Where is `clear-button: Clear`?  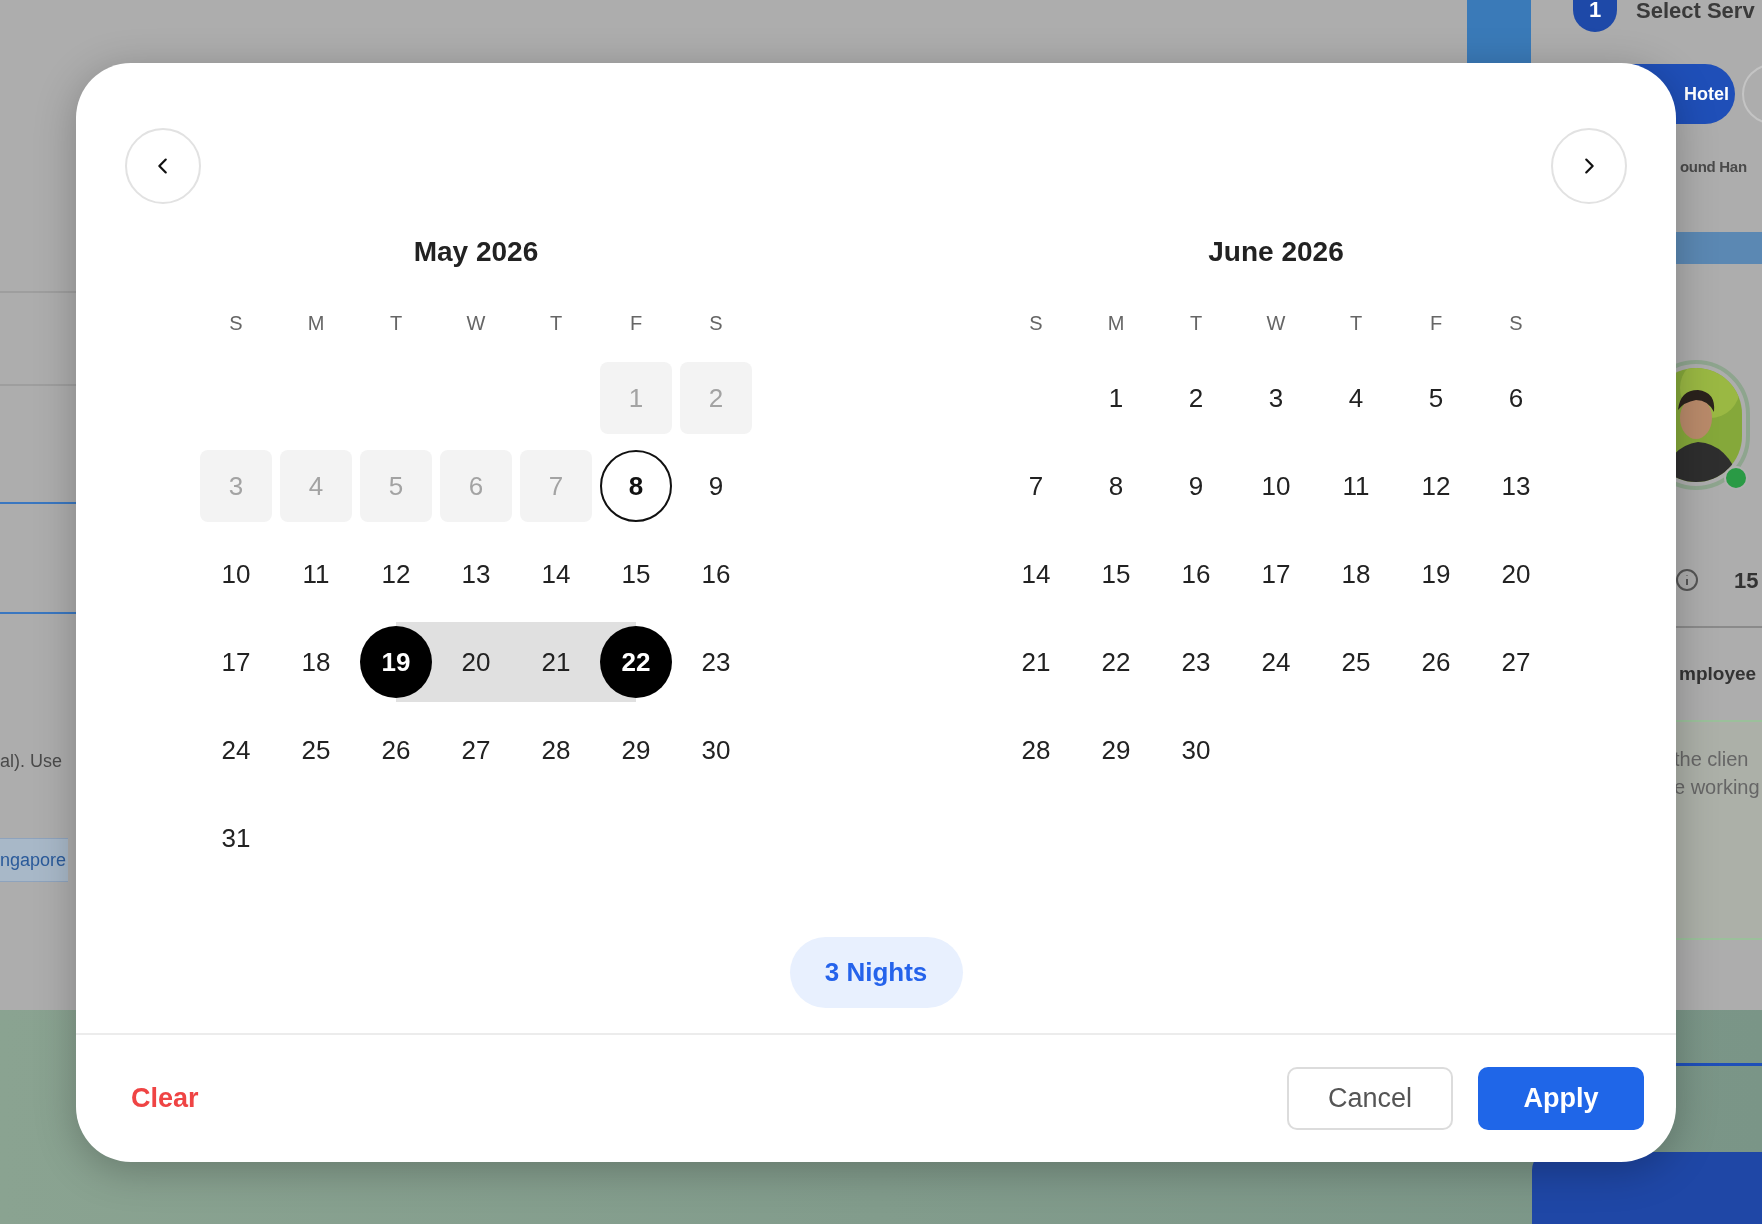
clear-button: Clear is located at coordinates (165, 1098).